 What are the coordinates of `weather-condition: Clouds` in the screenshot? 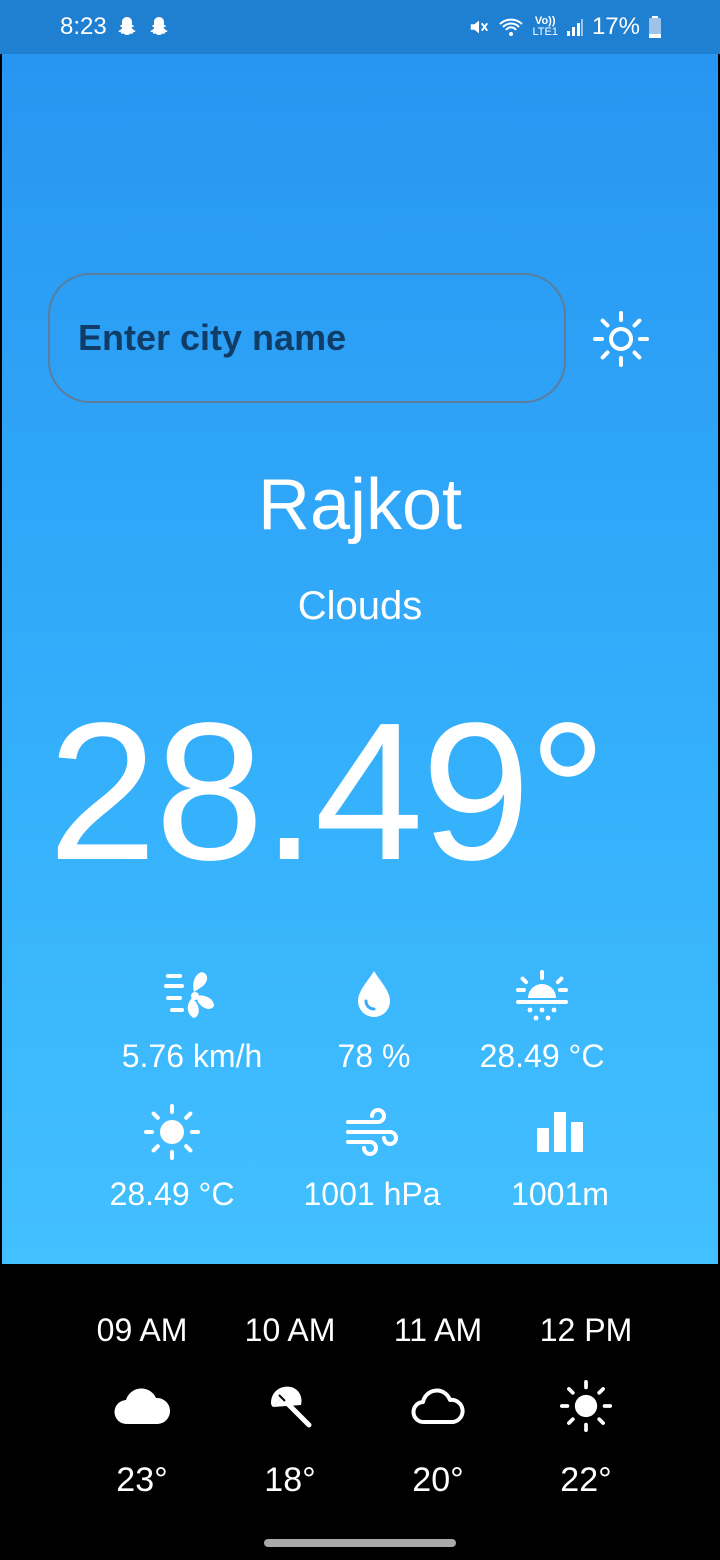 It's located at (360, 606).